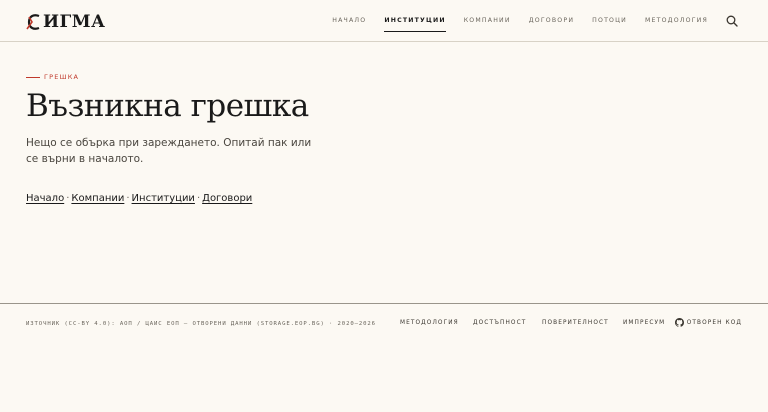 The width and height of the screenshot is (768, 412). Describe the element at coordinates (167, 106) in the screenshot. I see `page-title: Възникна грешка` at that location.